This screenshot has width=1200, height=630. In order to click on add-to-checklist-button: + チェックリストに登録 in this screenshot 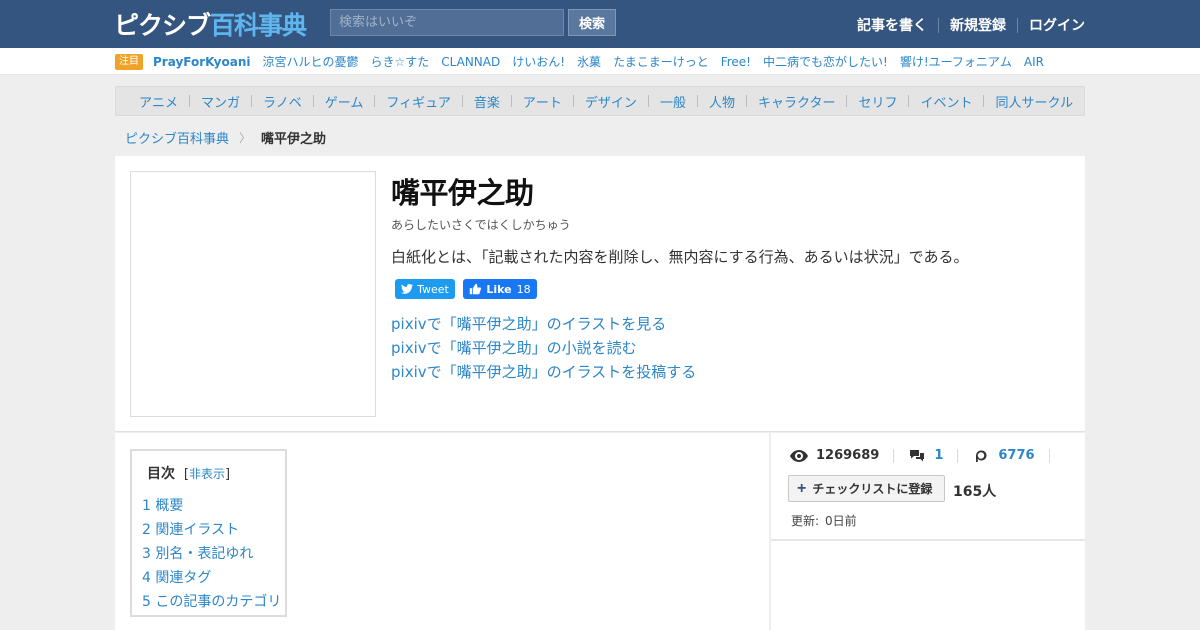, I will do `click(866, 488)`.